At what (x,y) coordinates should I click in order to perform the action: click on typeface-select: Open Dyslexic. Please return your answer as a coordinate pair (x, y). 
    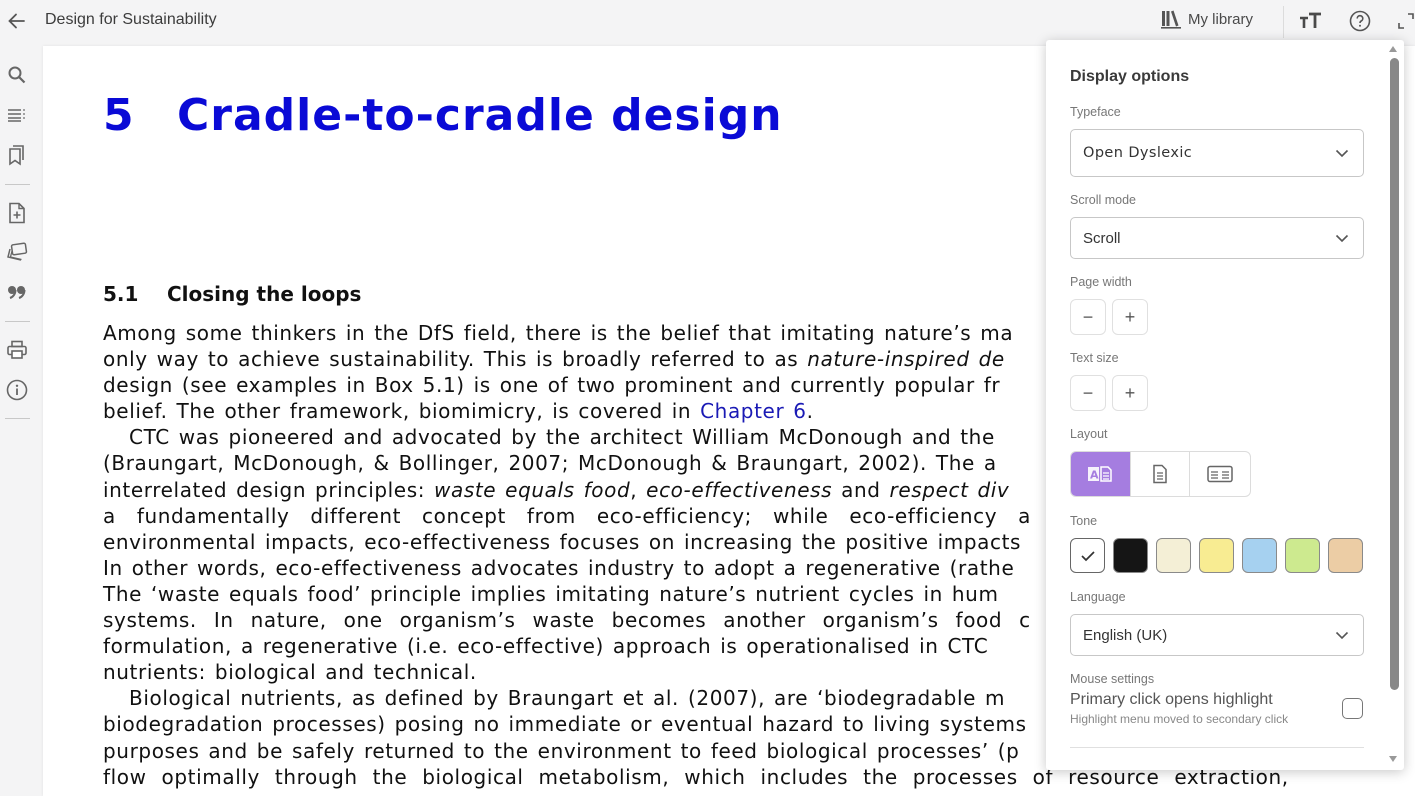
    Looking at the image, I should click on (1217, 153).